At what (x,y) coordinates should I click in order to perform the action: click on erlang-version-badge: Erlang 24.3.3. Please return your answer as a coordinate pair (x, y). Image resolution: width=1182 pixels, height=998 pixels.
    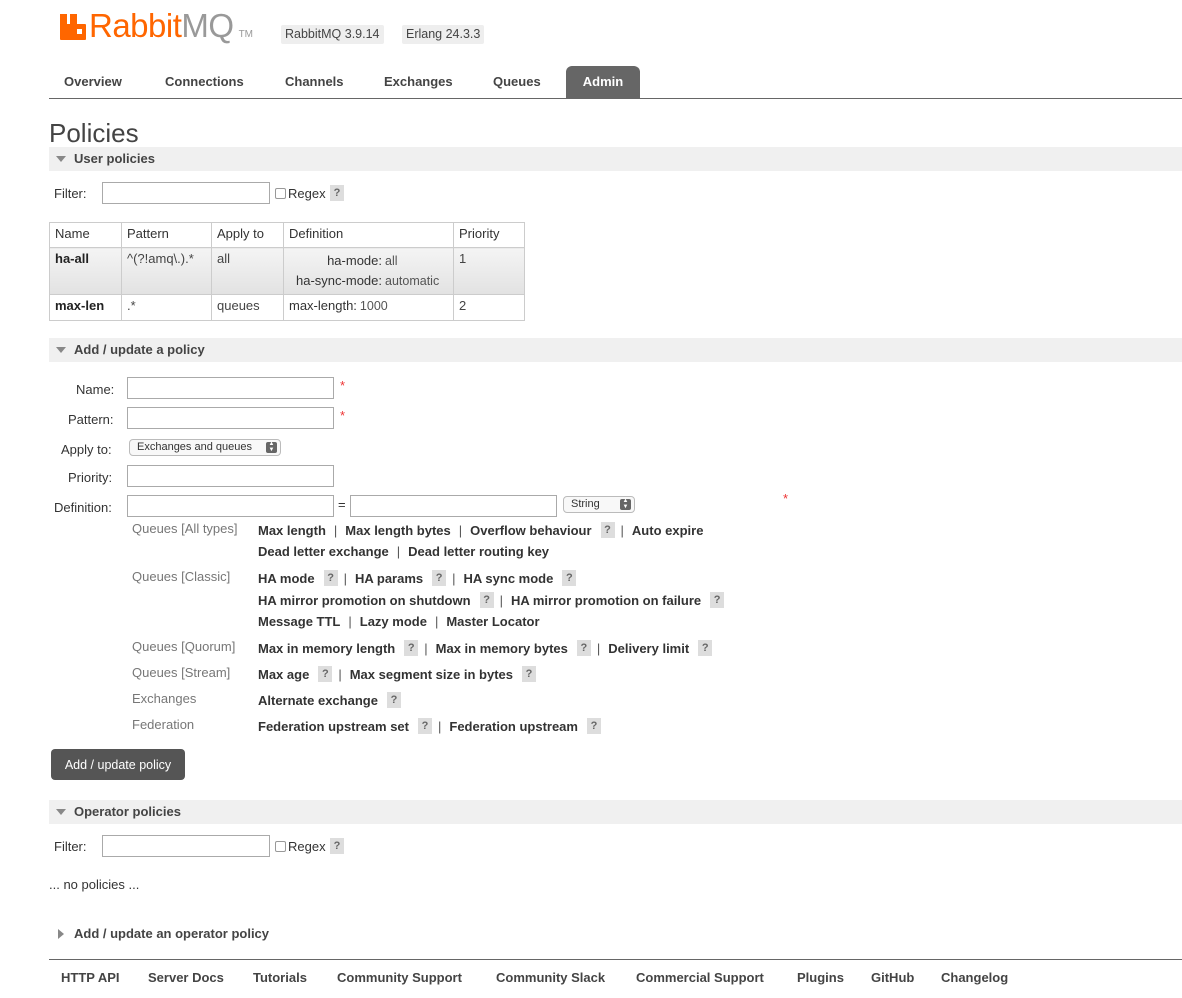
    Looking at the image, I should click on (443, 34).